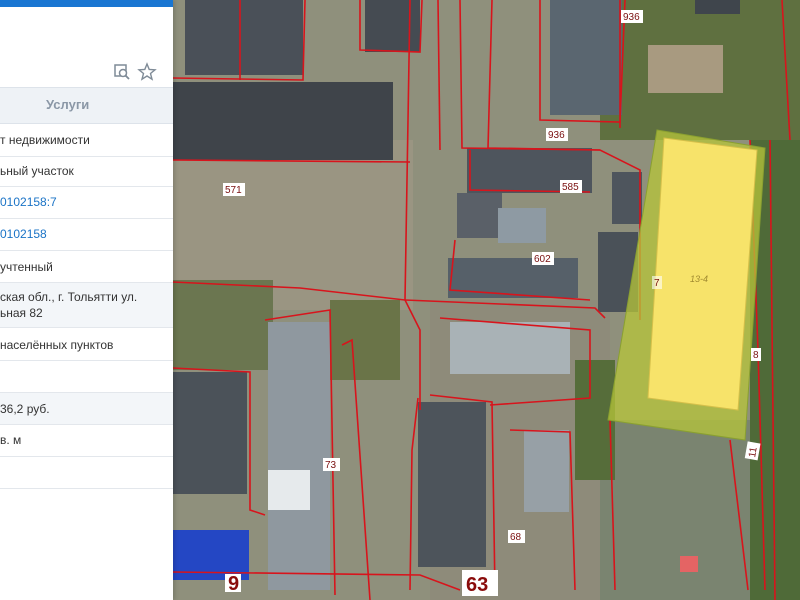  I want to click on parcel-number-7: 7, so click(657, 283).